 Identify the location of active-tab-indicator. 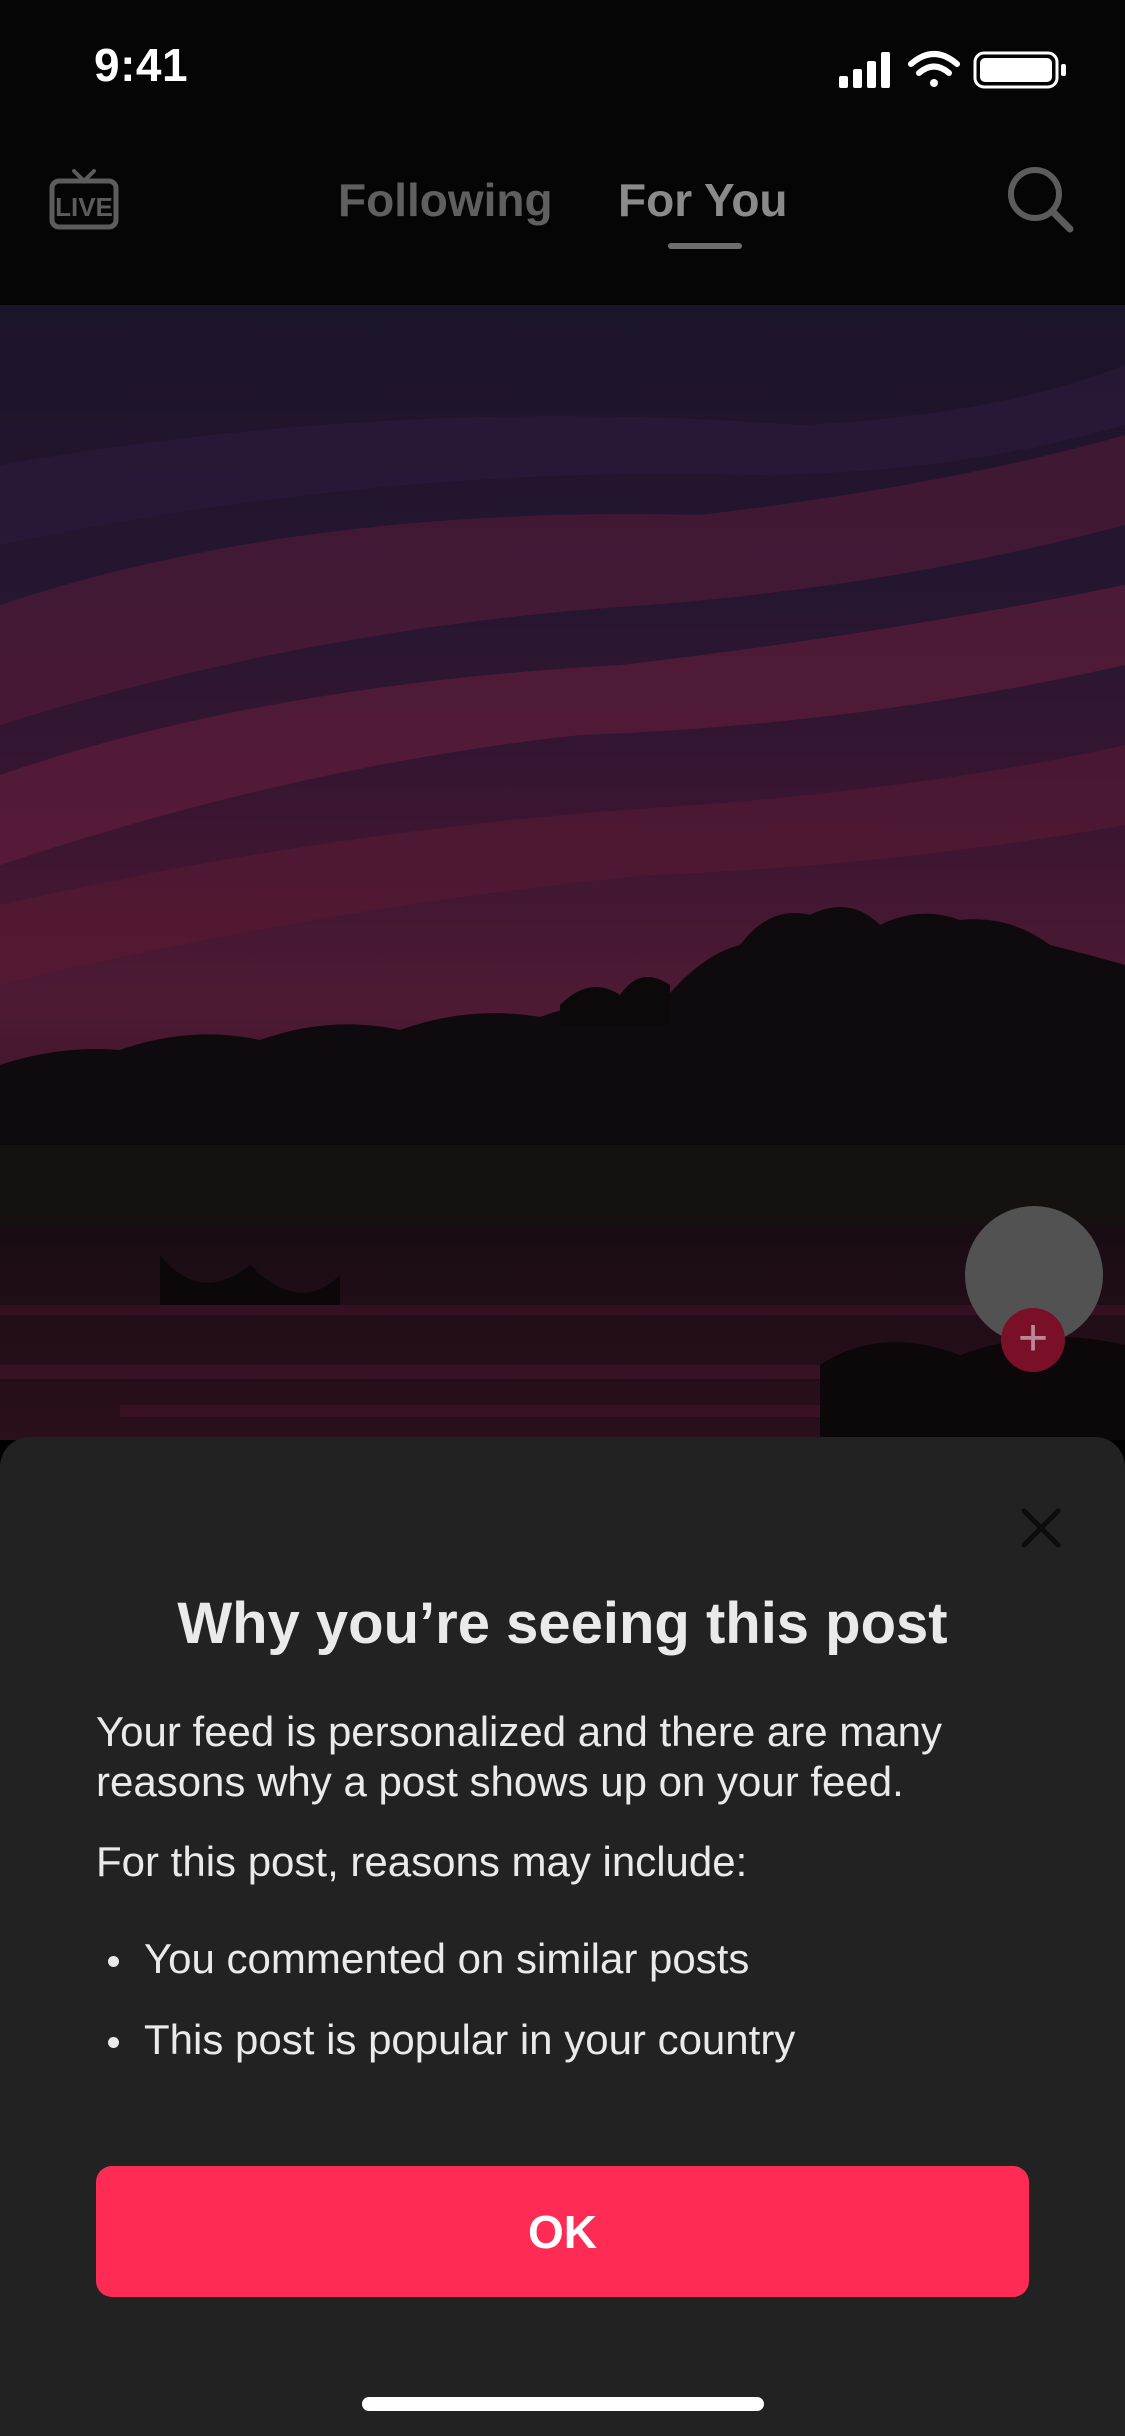
(705, 246).